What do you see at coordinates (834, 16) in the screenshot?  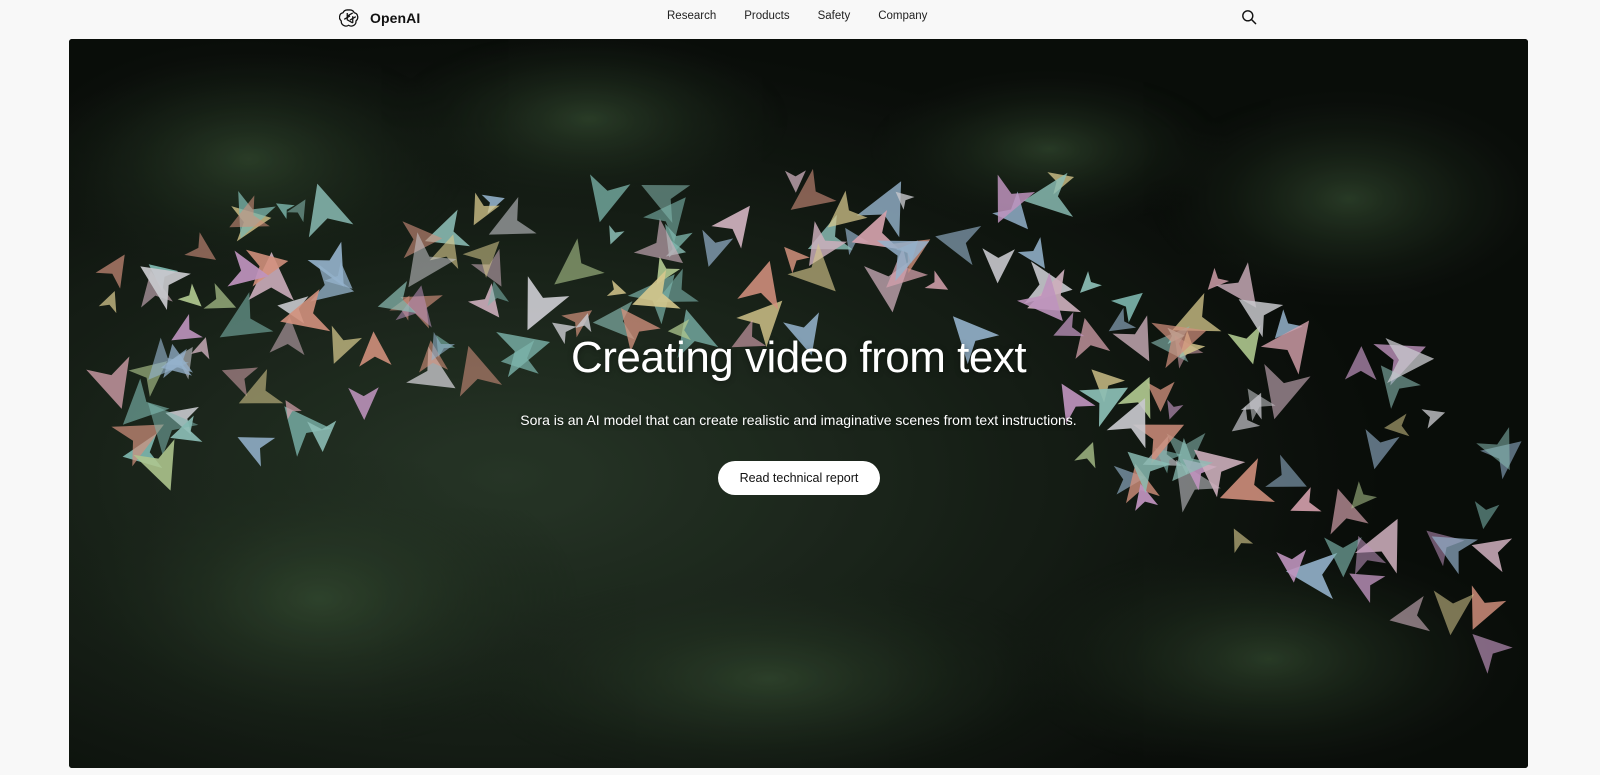 I see `nav-item-safety: Safety` at bounding box center [834, 16].